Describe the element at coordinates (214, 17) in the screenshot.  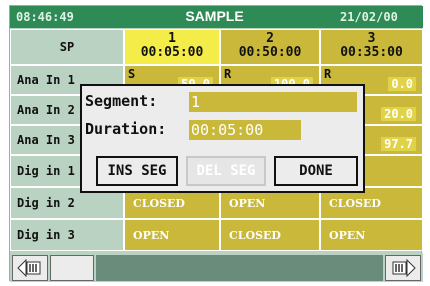
I see `screen-title: SAMPLE` at that location.